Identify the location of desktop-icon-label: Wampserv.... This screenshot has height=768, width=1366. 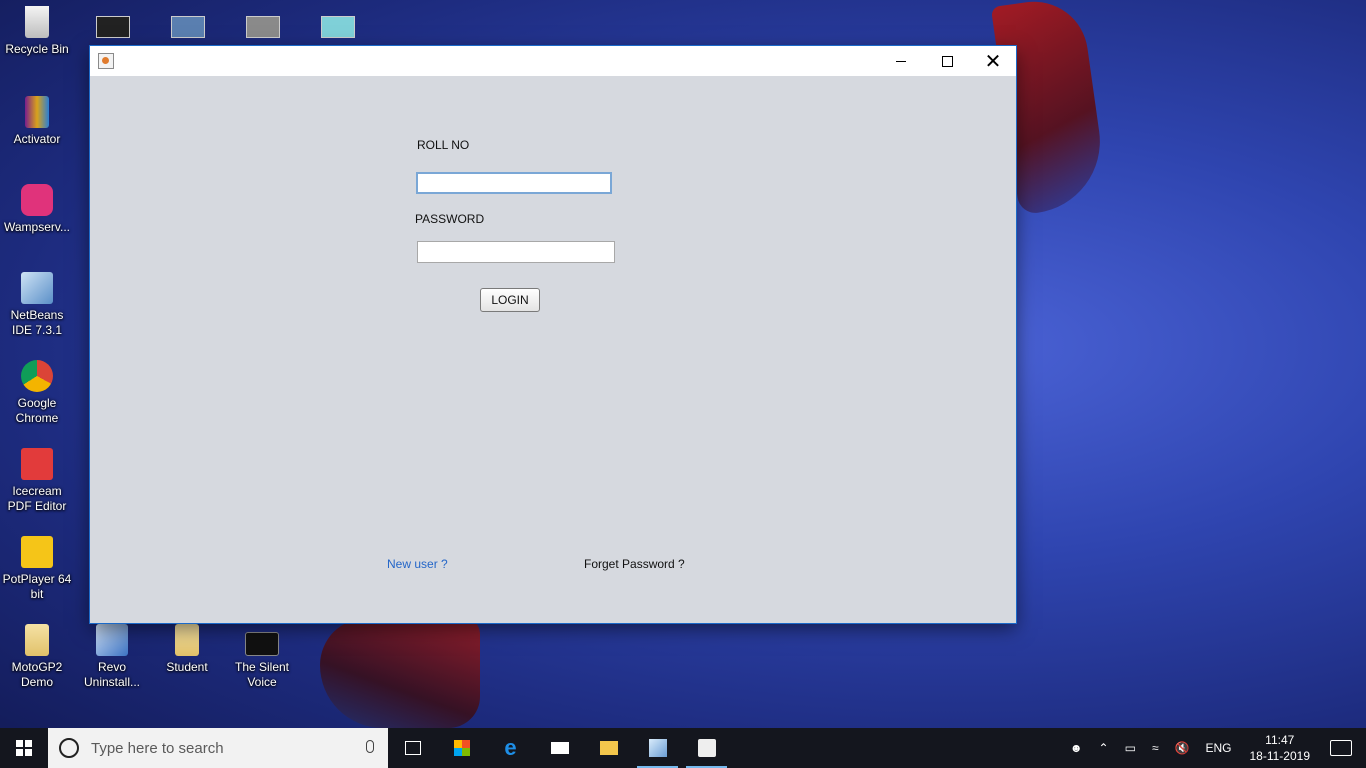
(36, 227).